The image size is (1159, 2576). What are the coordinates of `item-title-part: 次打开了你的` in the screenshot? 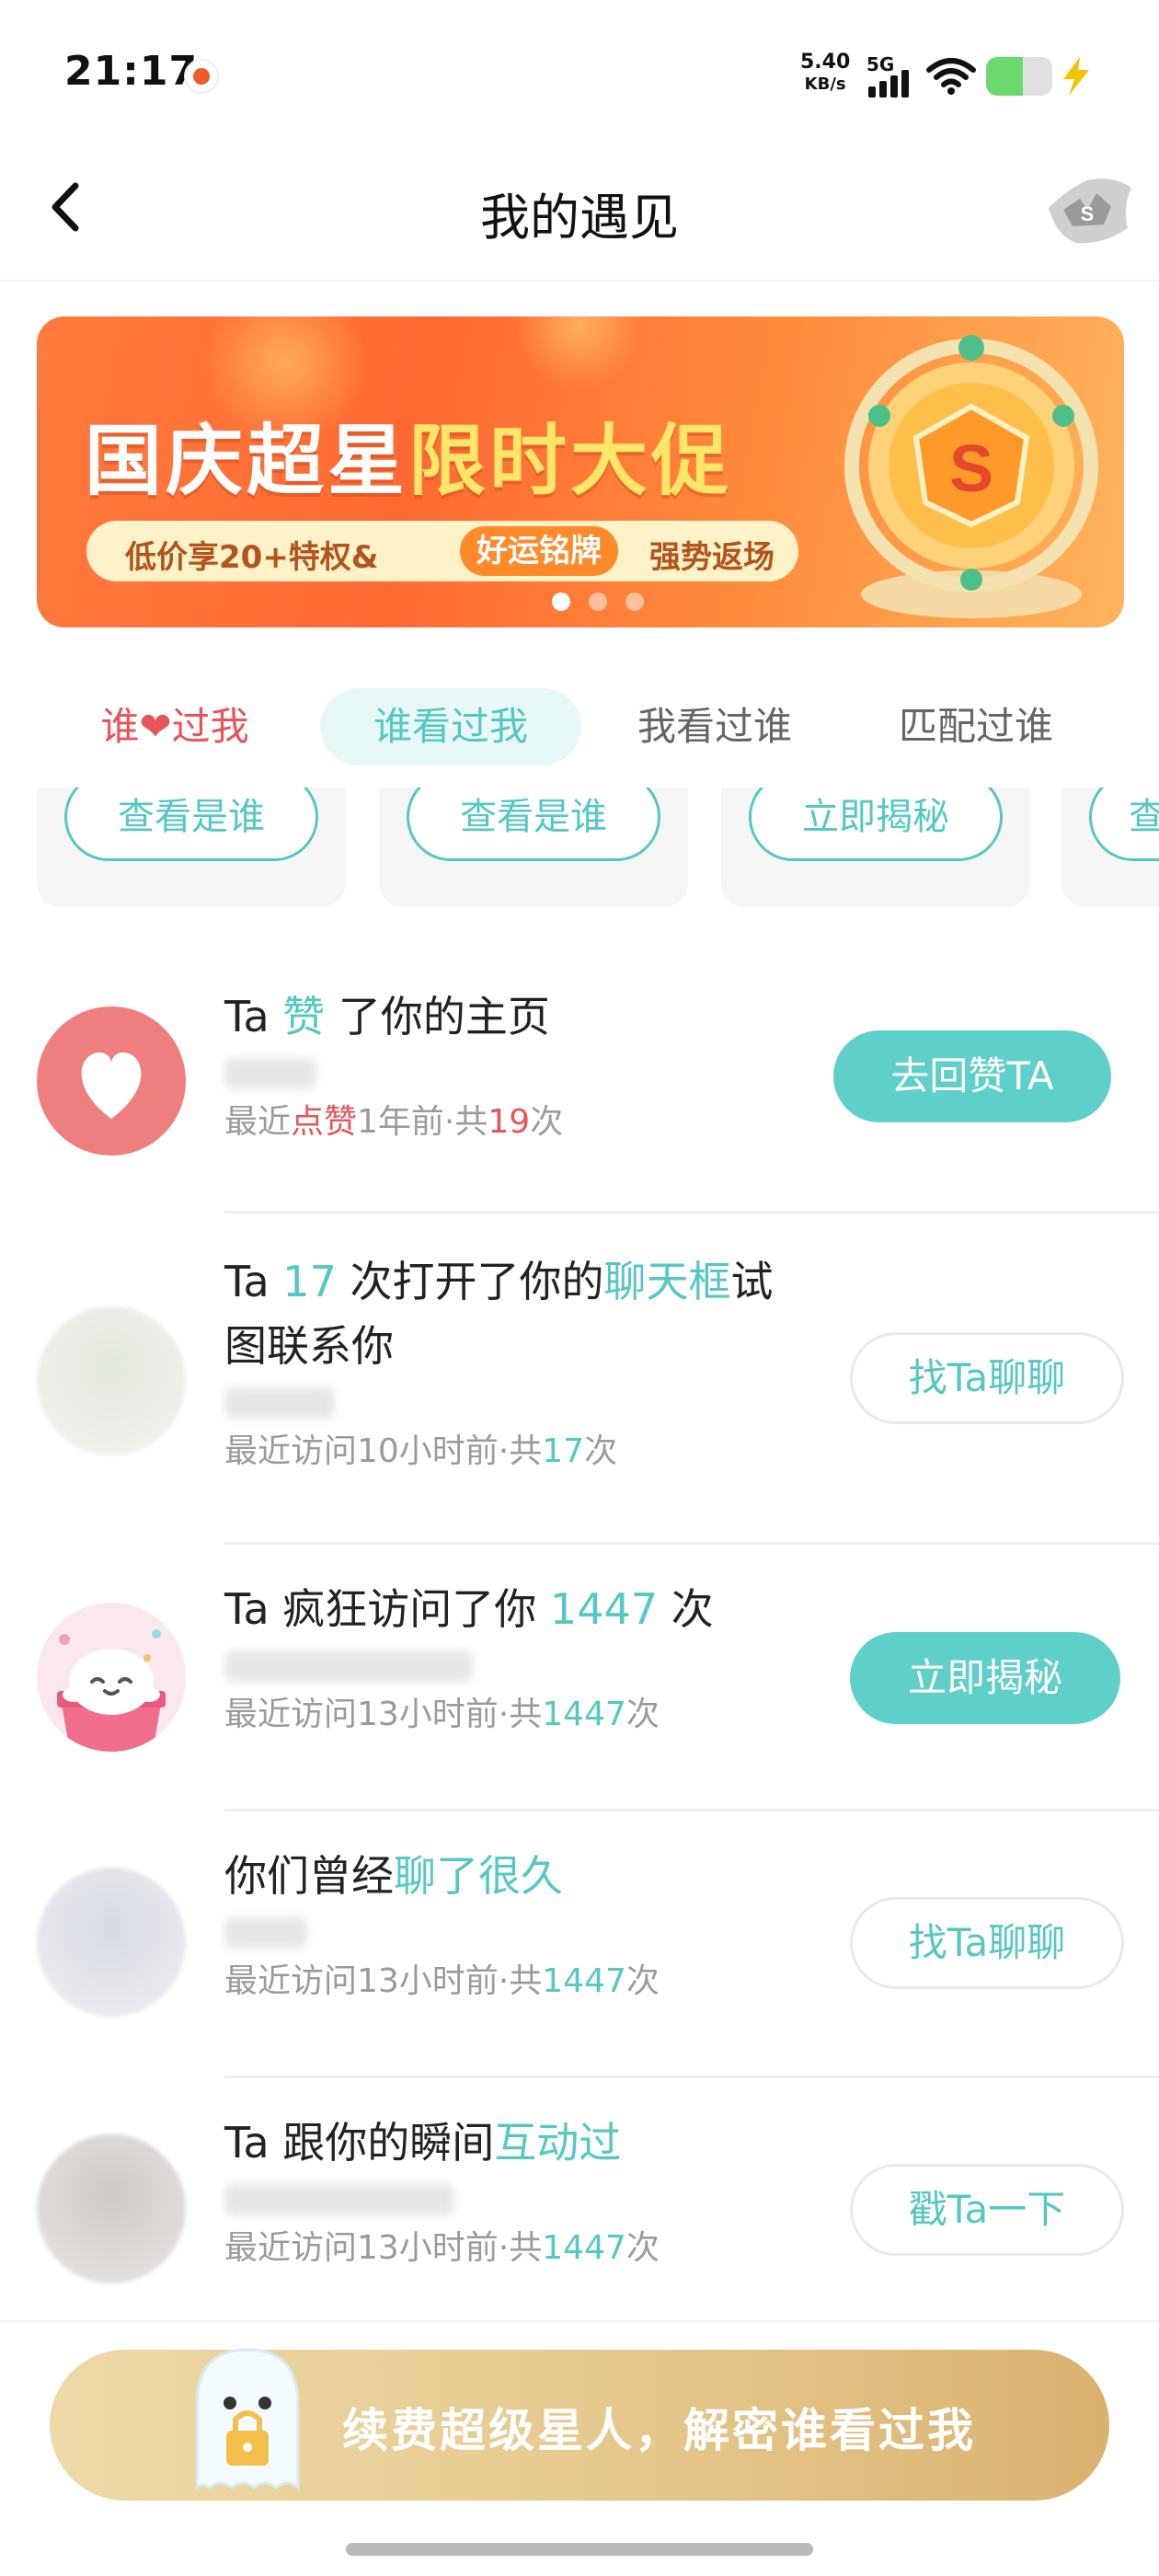 It's located at (470, 1281).